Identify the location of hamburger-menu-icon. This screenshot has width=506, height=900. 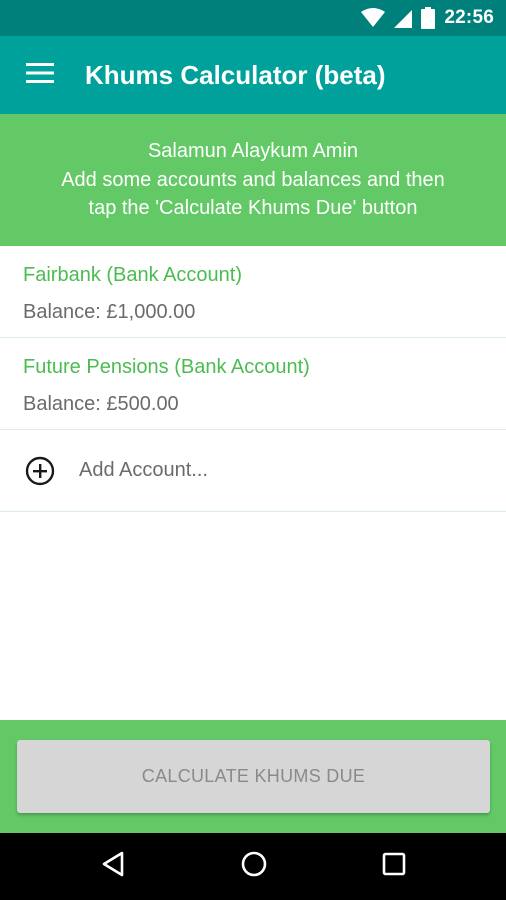
(40, 75).